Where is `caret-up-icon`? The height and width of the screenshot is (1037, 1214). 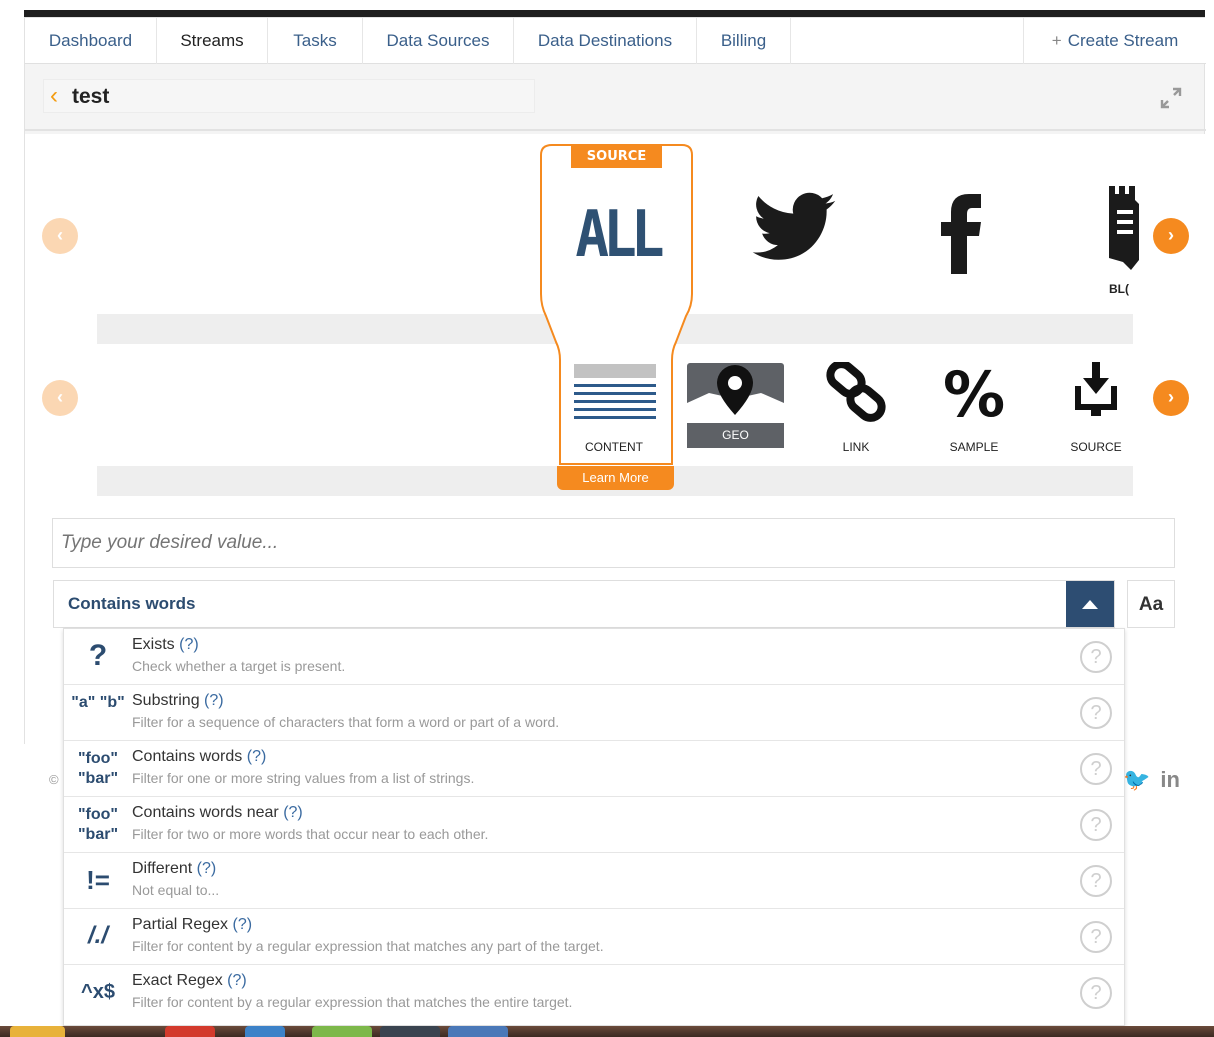 caret-up-icon is located at coordinates (1090, 604).